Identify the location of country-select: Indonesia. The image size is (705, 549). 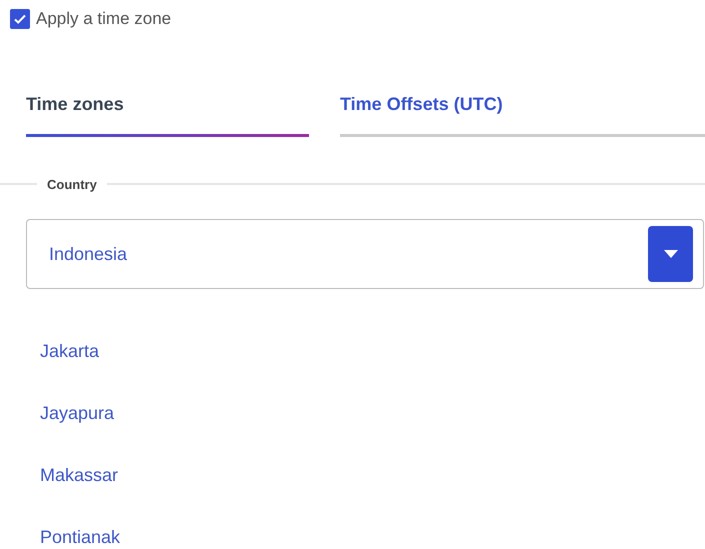
(365, 254).